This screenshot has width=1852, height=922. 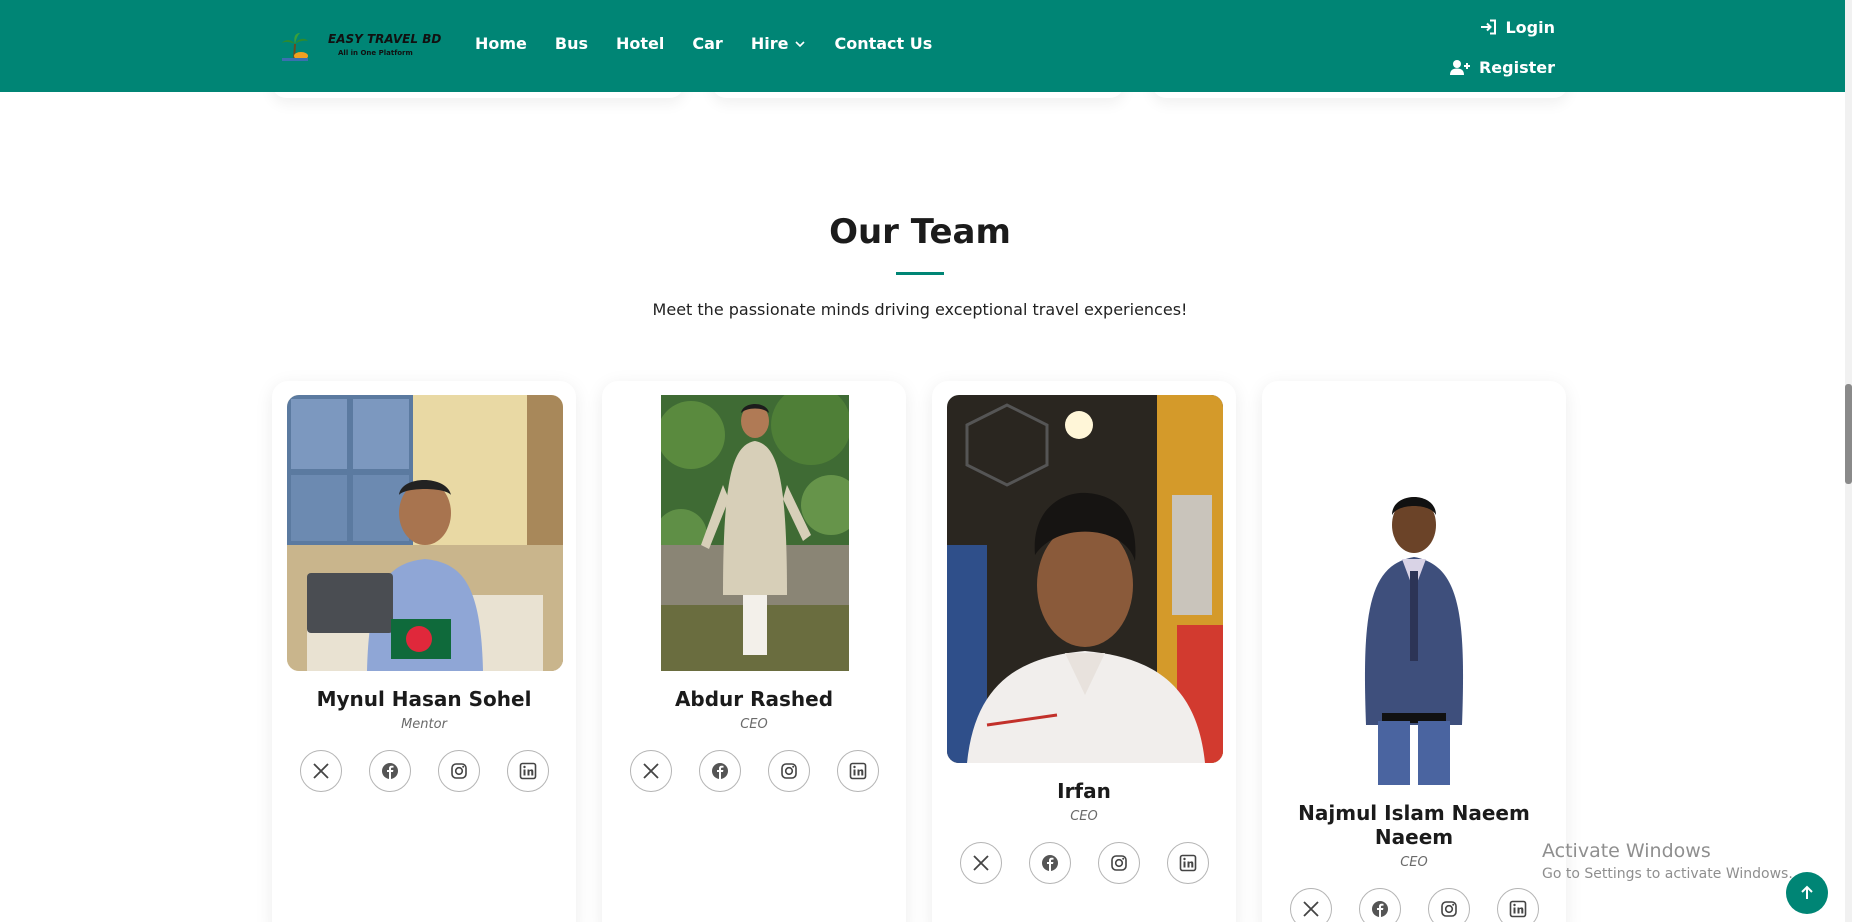 What do you see at coordinates (385, 39) in the screenshot?
I see `logo-title: EASY TRAVEL BD` at bounding box center [385, 39].